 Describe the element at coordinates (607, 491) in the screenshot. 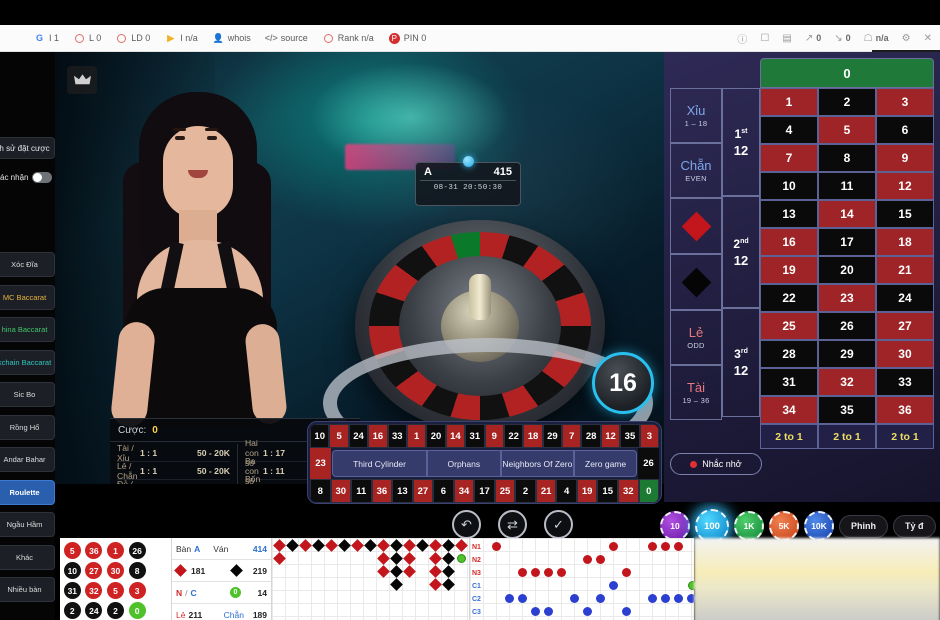

I see `racetrack-number-15: 15` at that location.